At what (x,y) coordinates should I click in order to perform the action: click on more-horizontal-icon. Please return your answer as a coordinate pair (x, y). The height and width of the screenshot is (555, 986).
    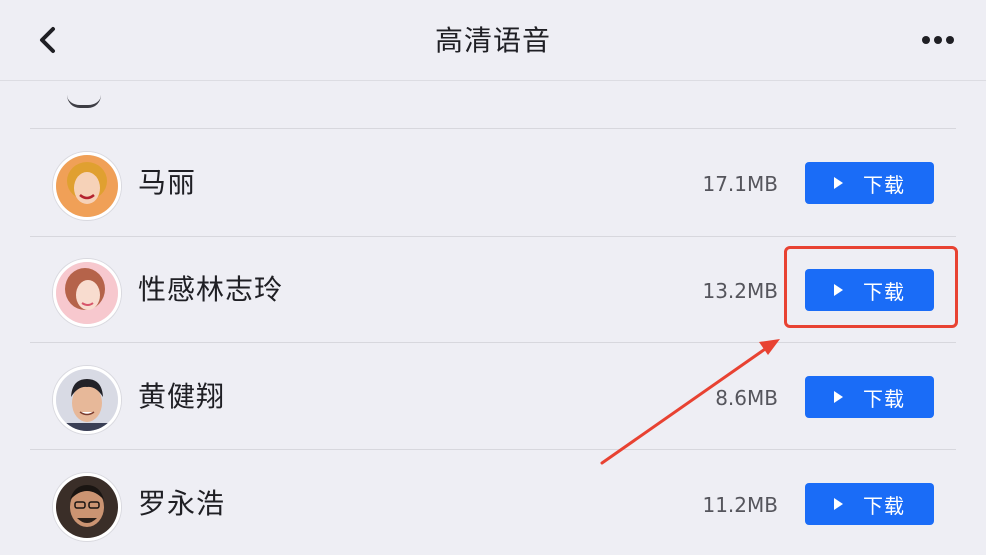
    Looking at the image, I should click on (938, 40).